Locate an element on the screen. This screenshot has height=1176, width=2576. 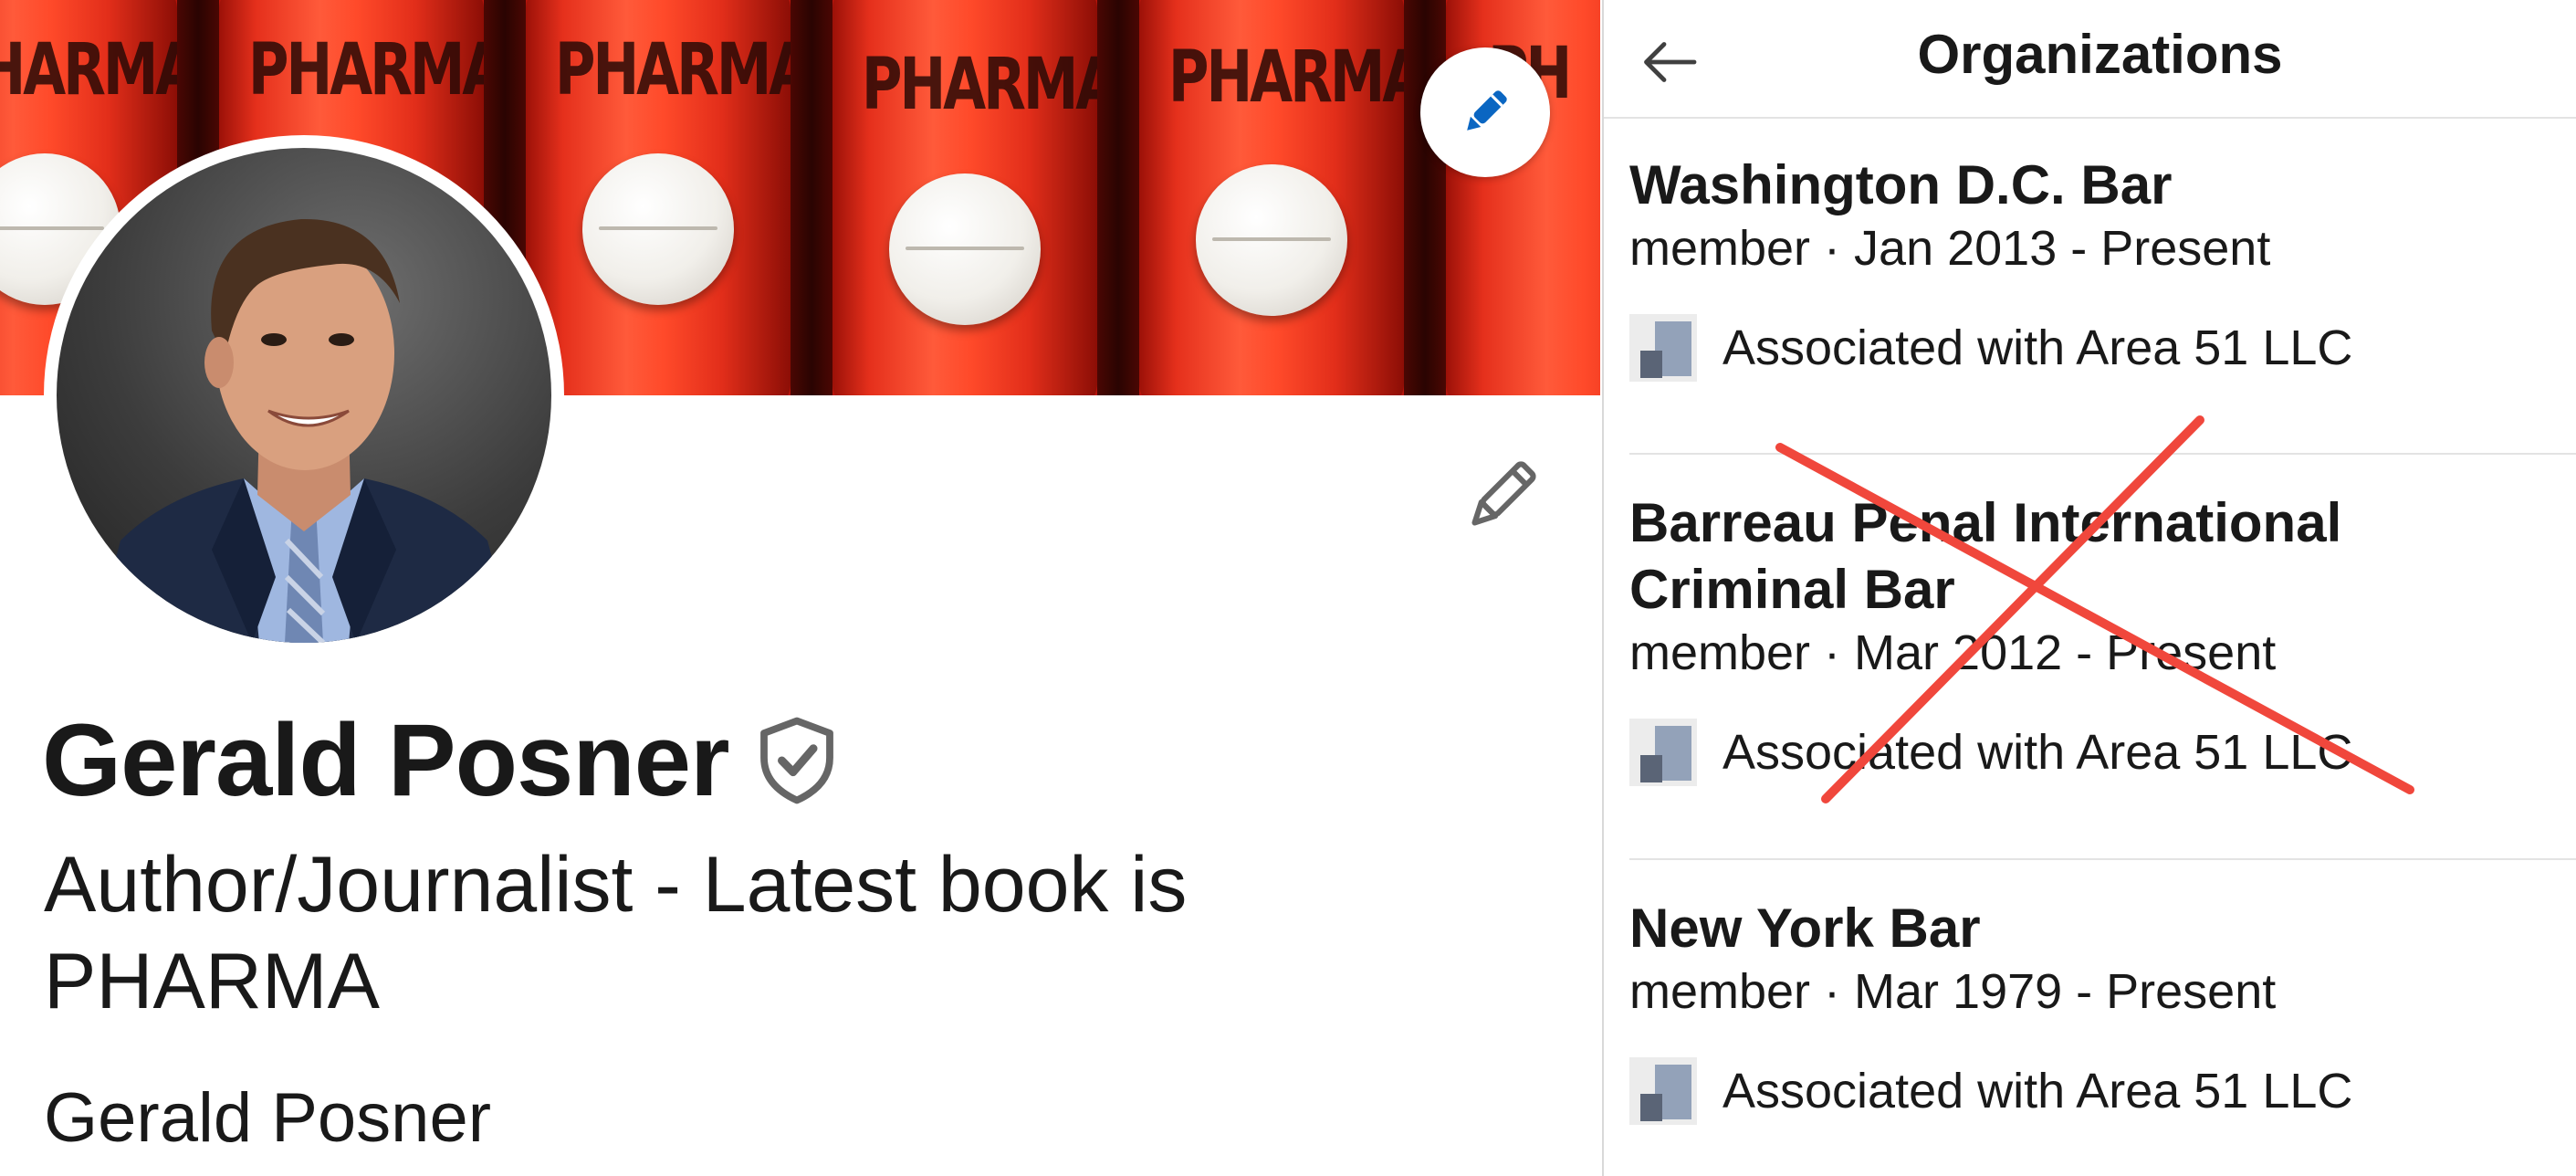
pencil-icon is located at coordinates (1487, 110).